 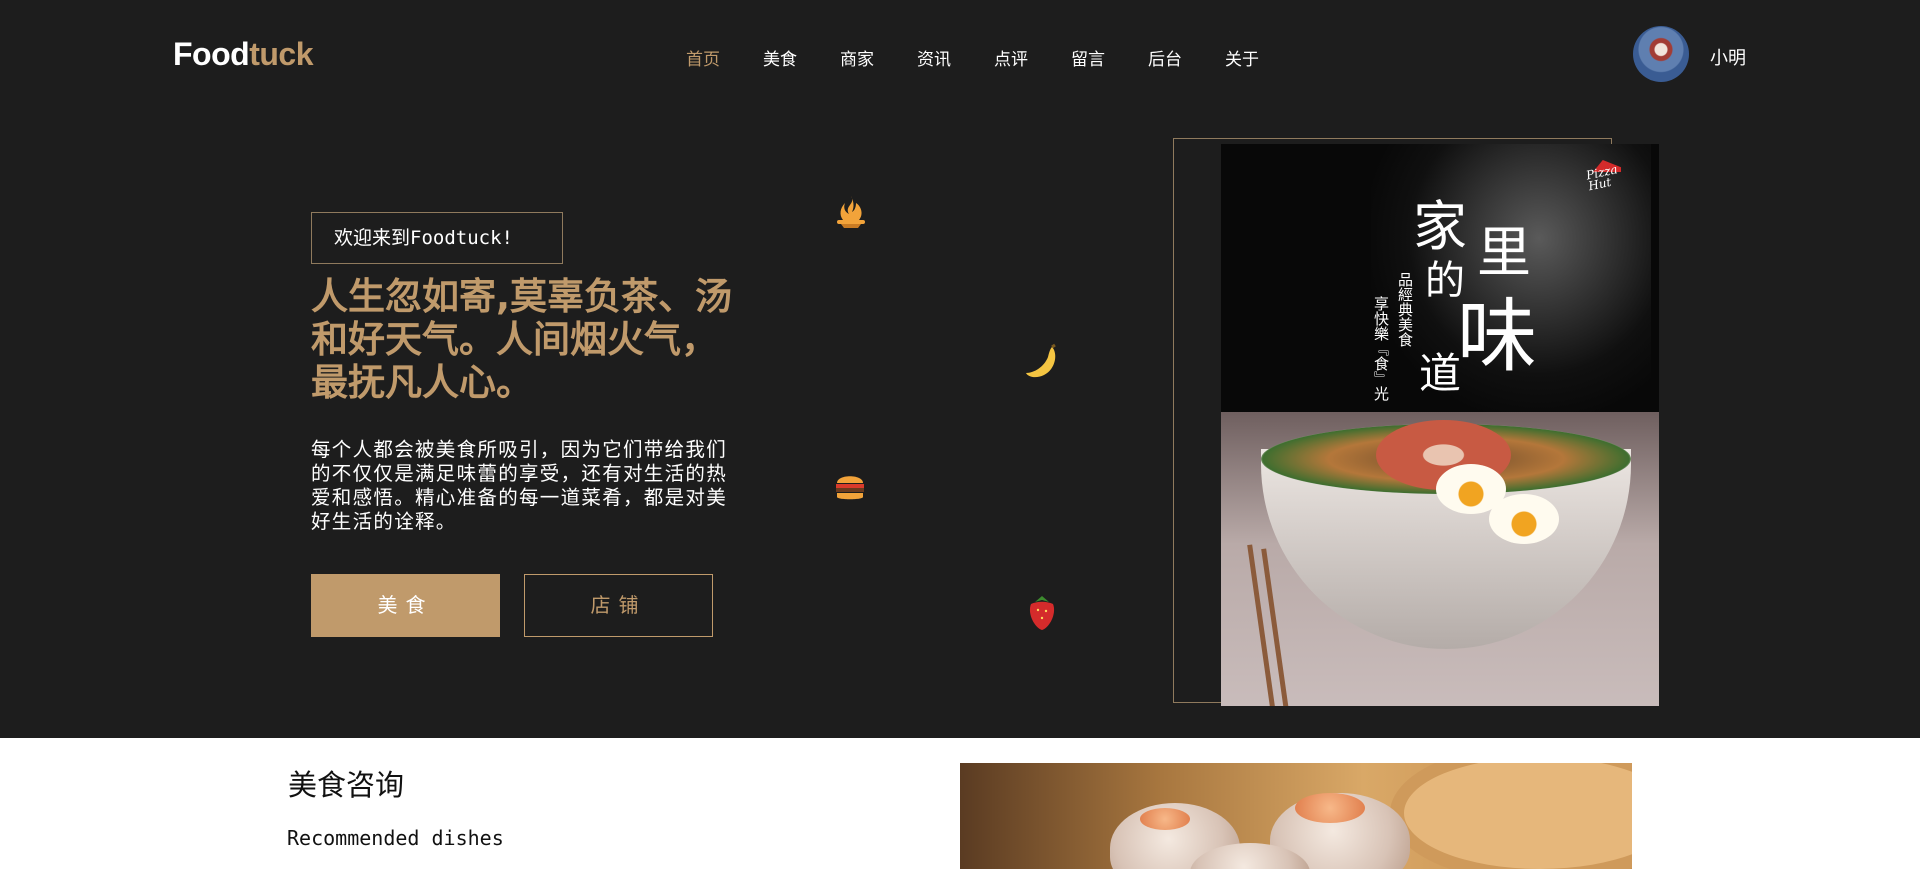 I want to click on nav-home: 首页, so click(x=703, y=57).